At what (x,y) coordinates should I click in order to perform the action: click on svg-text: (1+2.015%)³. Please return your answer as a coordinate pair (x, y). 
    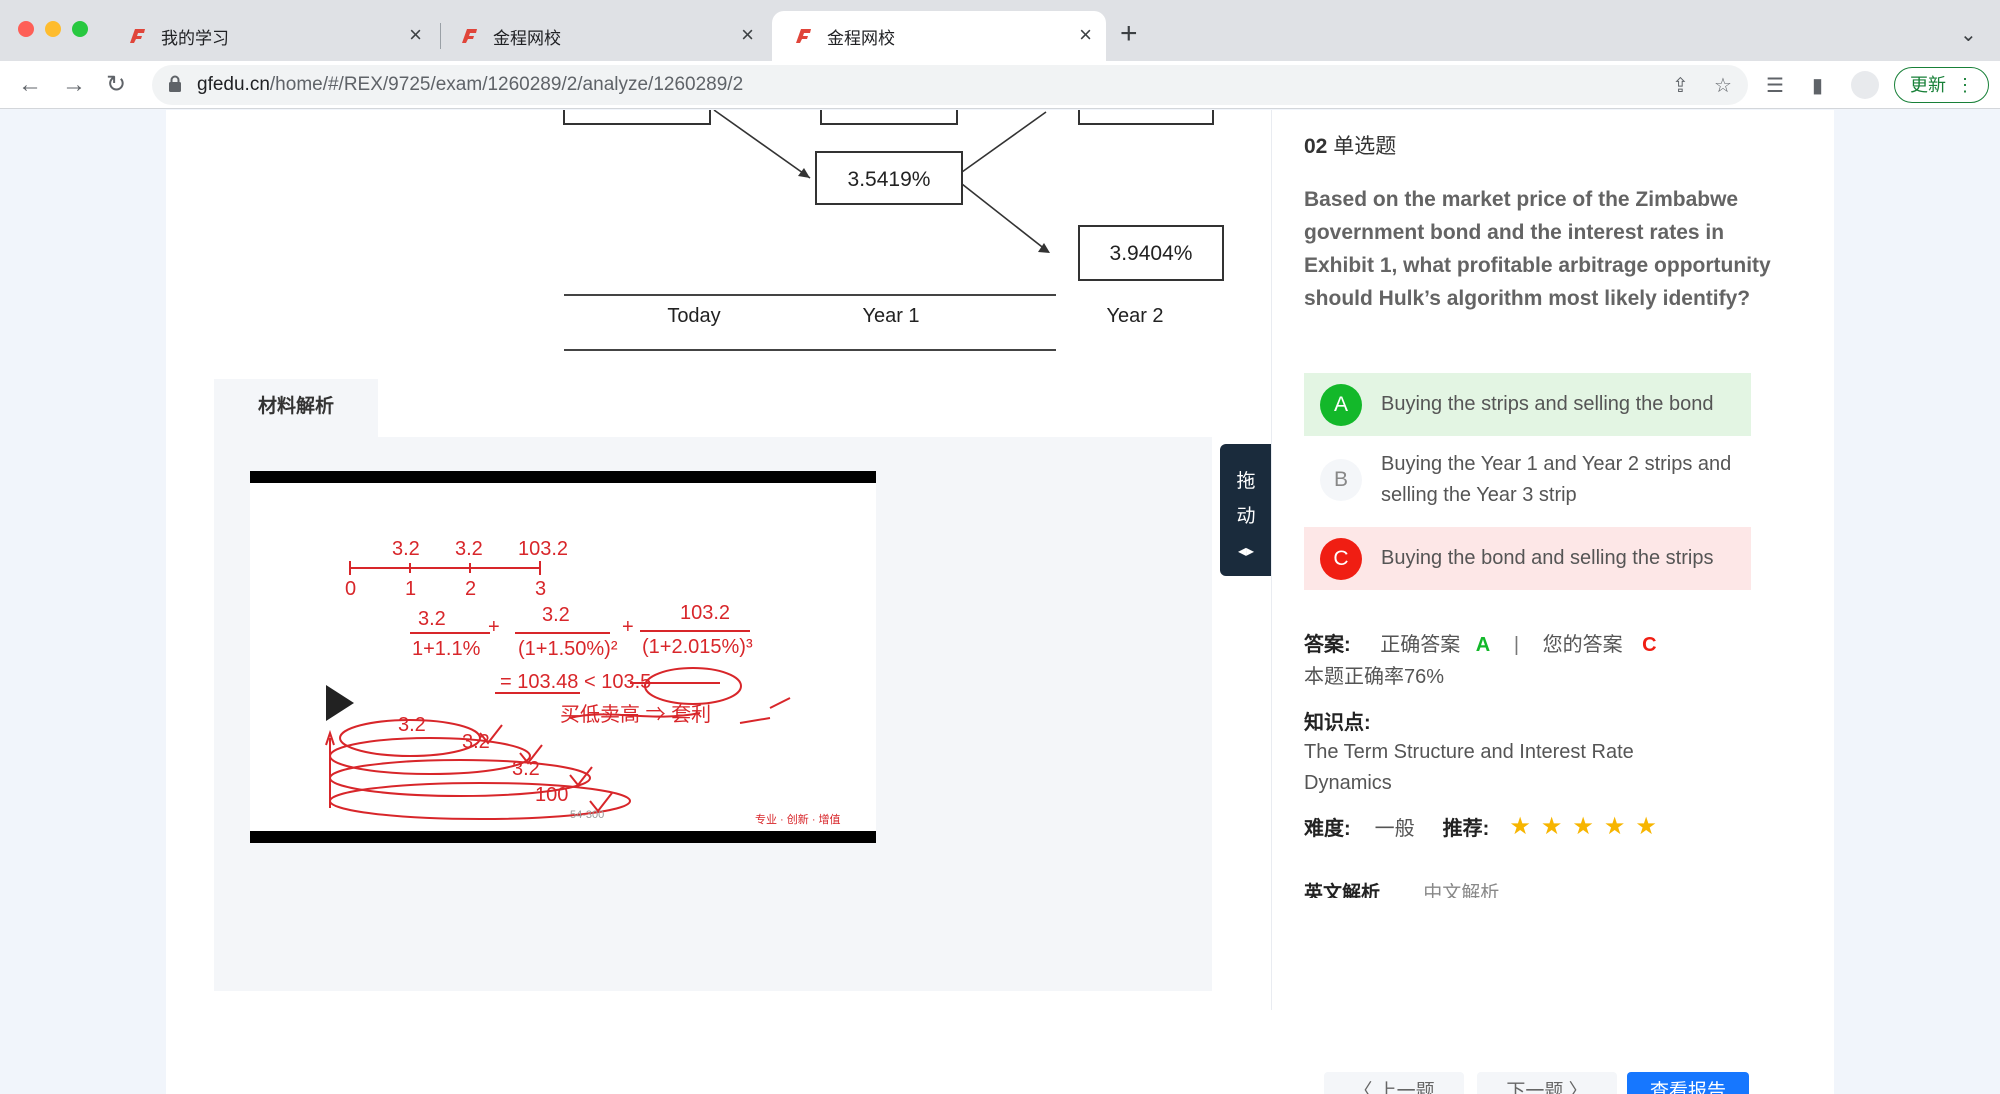
    Looking at the image, I should click on (697, 647).